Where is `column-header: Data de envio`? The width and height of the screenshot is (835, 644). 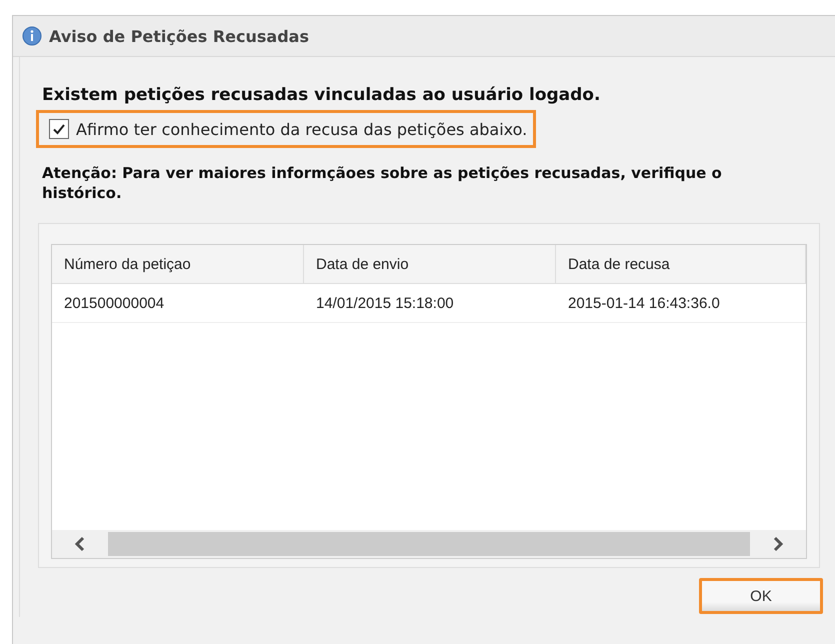
column-header: Data de envio is located at coordinates (430, 264).